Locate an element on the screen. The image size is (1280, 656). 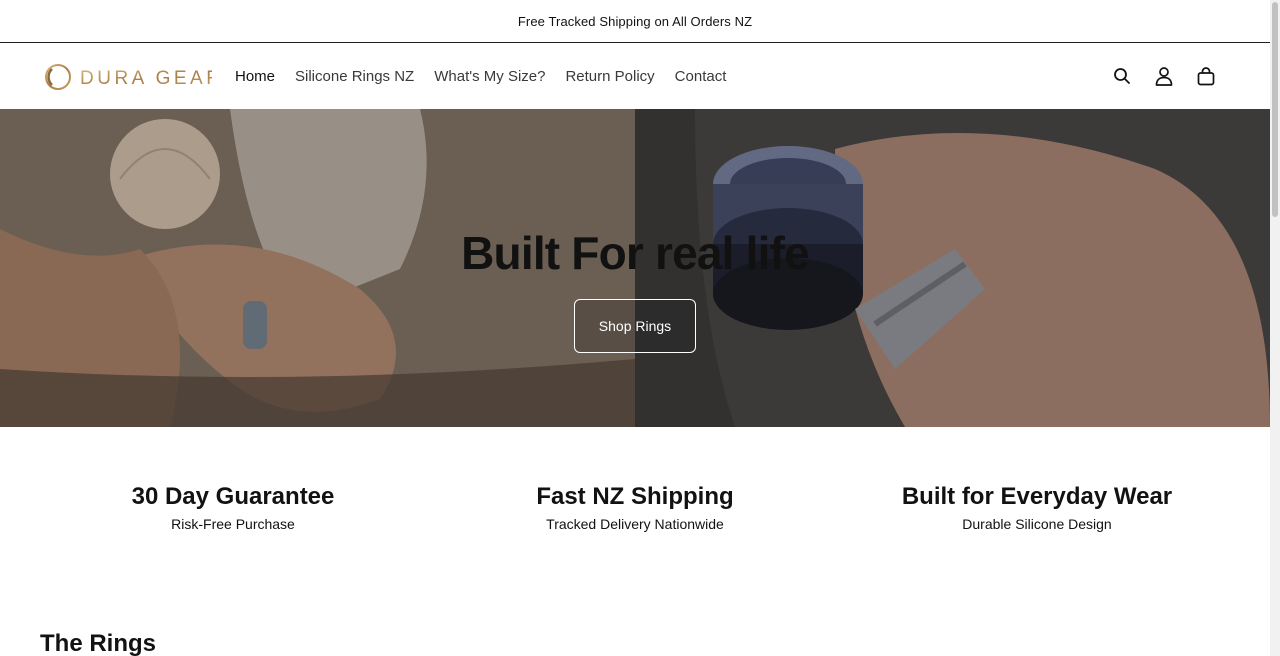
nav-item-whats-my-size: What's My Size? is located at coordinates (489, 76).